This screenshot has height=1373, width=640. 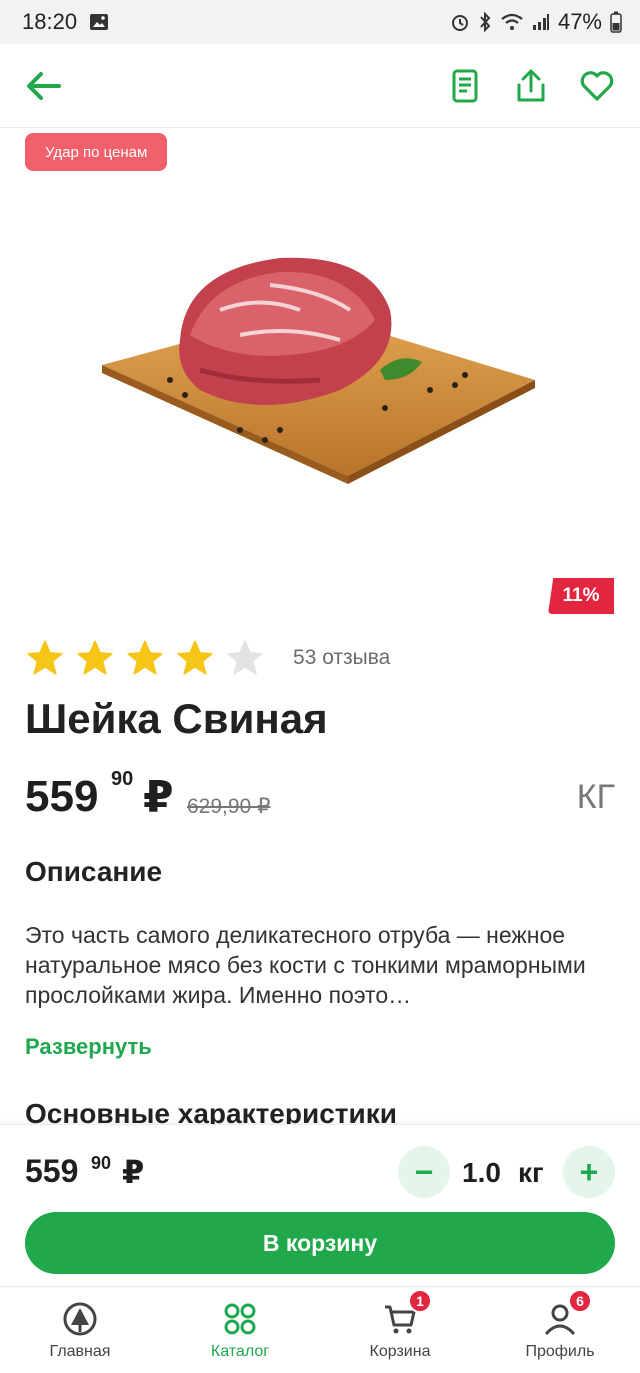 I want to click on gallery-notification-icon, so click(x=99, y=22).